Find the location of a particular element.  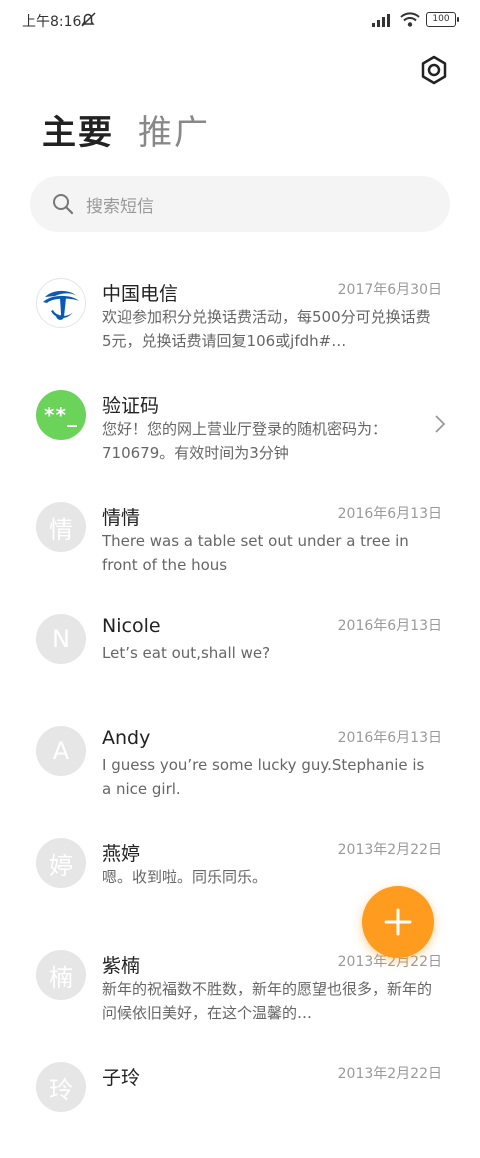

message-date: 2017年6月30日 is located at coordinates (389, 290).